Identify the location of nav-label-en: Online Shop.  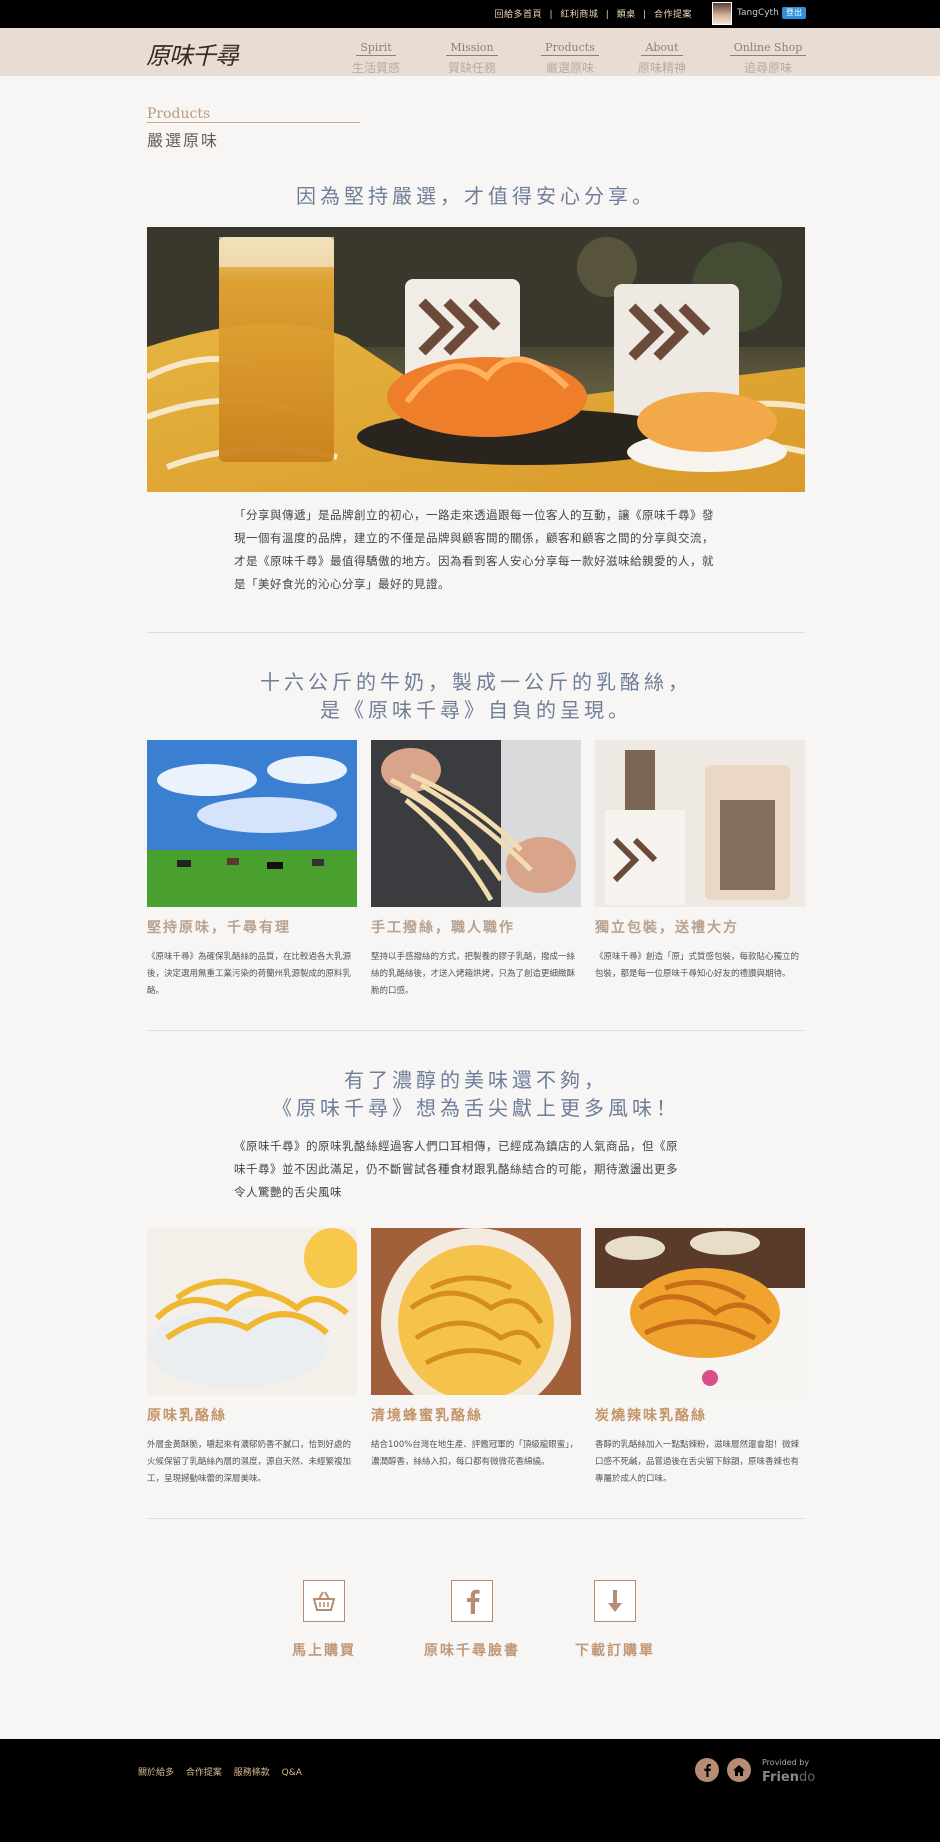
(768, 48).